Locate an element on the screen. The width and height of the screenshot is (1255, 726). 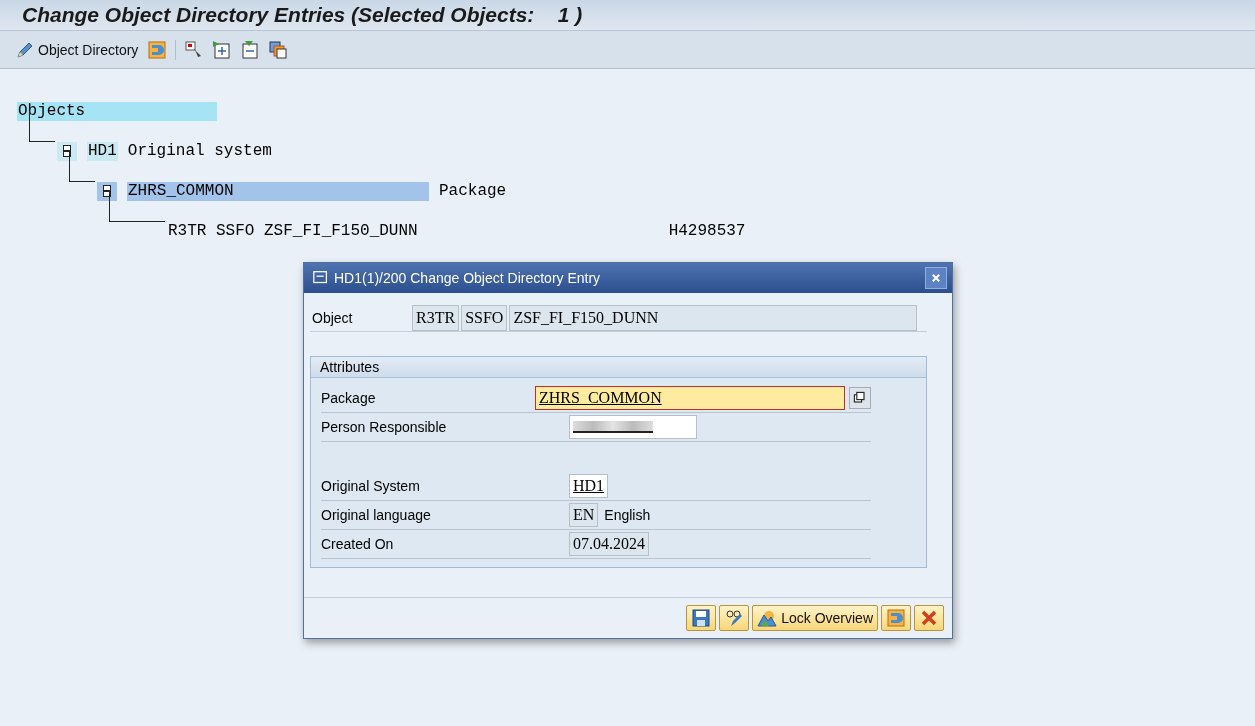
field-label: Original System is located at coordinates (371, 486).